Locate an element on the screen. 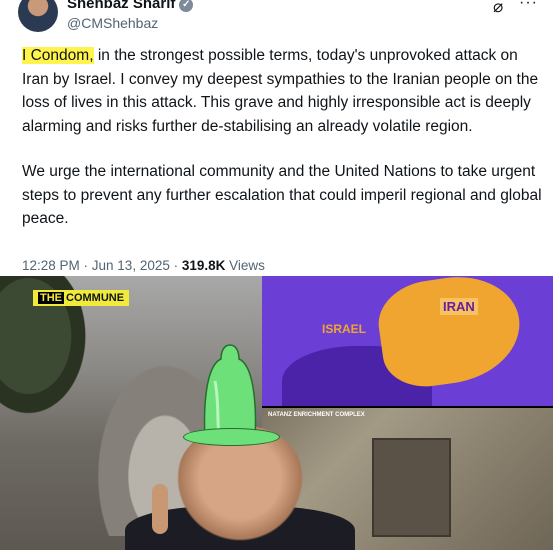  commune-logo: THE COMMUNE is located at coordinates (81, 298).